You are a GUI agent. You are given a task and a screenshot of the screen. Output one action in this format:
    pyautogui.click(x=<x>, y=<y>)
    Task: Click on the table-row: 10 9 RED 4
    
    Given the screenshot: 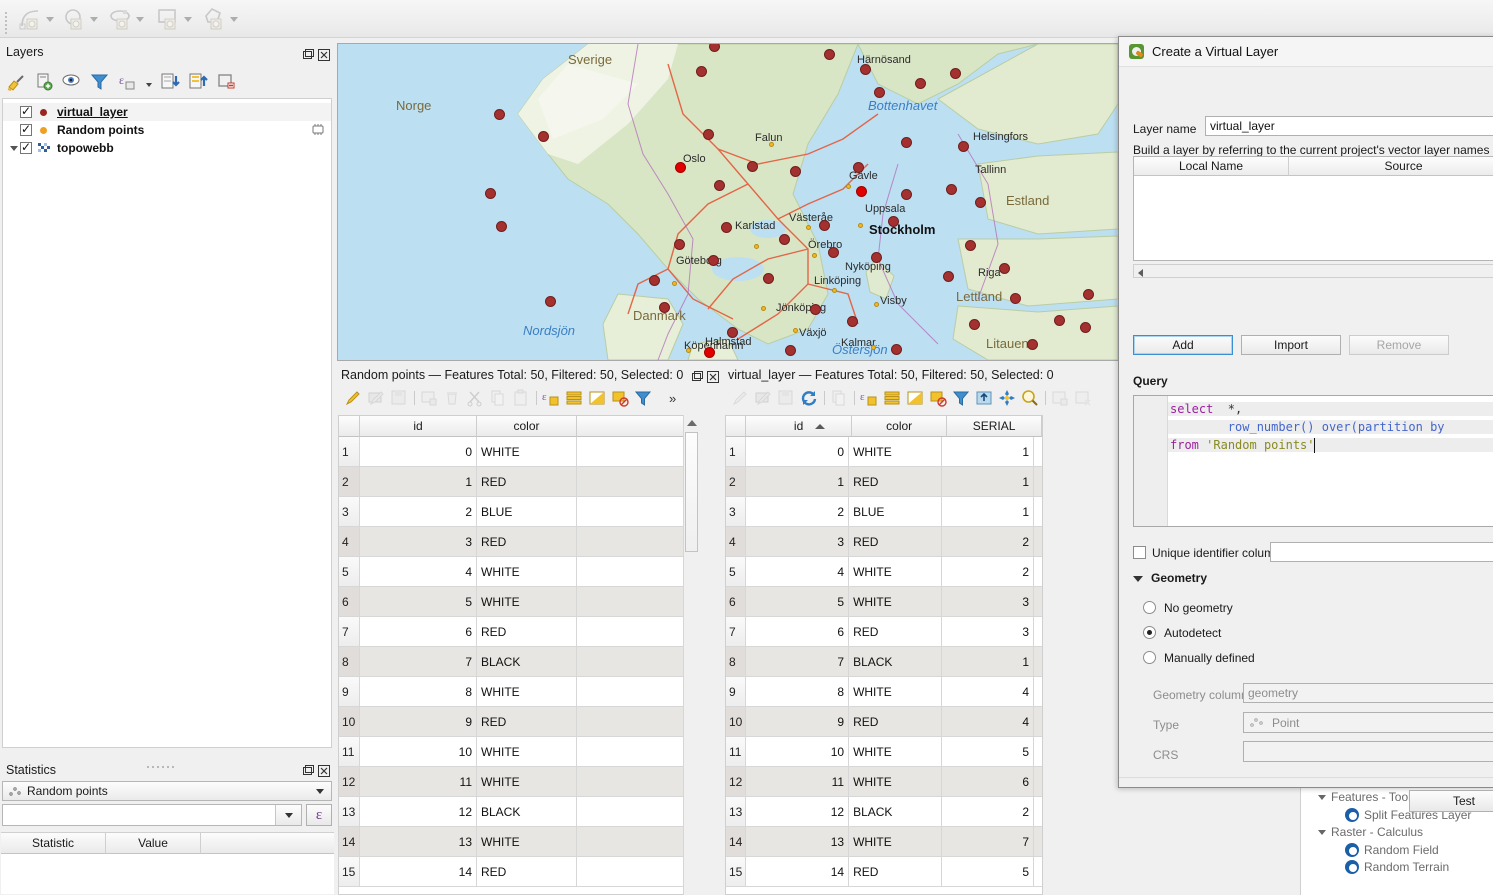 What is the action you would take?
    pyautogui.click(x=884, y=722)
    